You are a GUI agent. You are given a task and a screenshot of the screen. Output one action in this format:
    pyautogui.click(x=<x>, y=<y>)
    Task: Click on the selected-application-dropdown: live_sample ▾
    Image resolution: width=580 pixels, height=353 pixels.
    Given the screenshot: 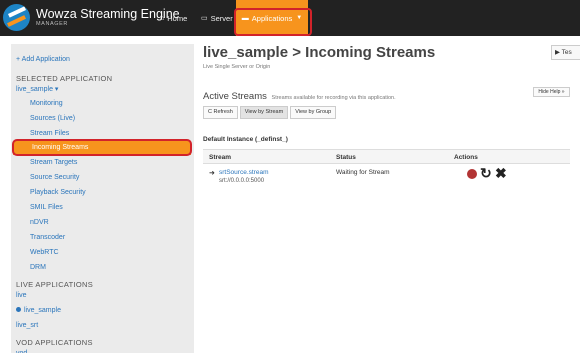 What is the action you would take?
    pyautogui.click(x=37, y=89)
    